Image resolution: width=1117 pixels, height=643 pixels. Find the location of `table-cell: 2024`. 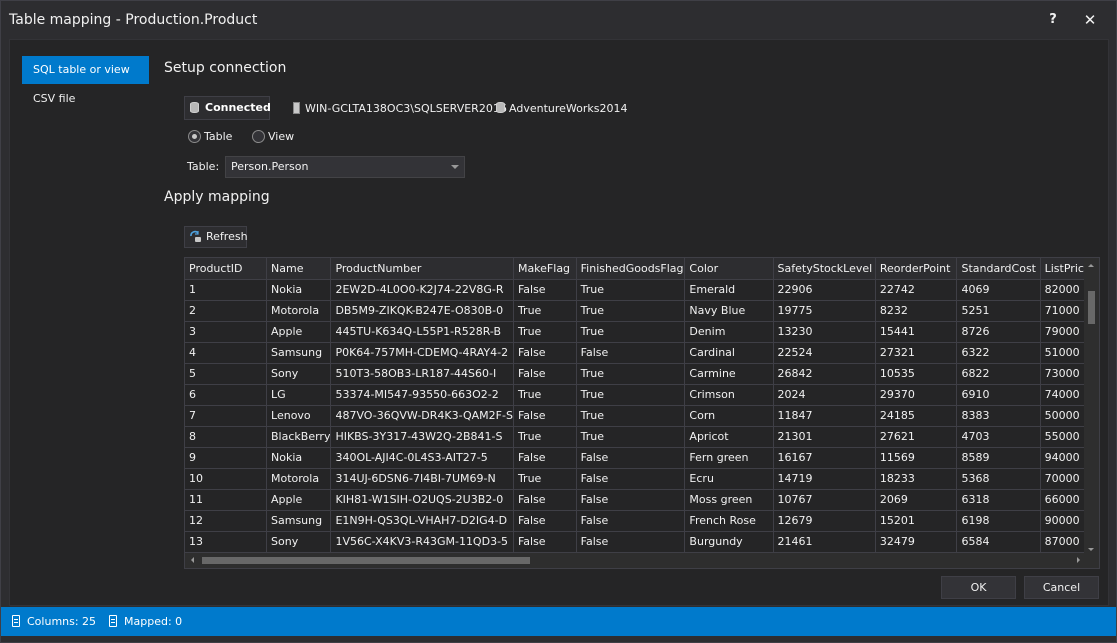

table-cell: 2024 is located at coordinates (824, 395).